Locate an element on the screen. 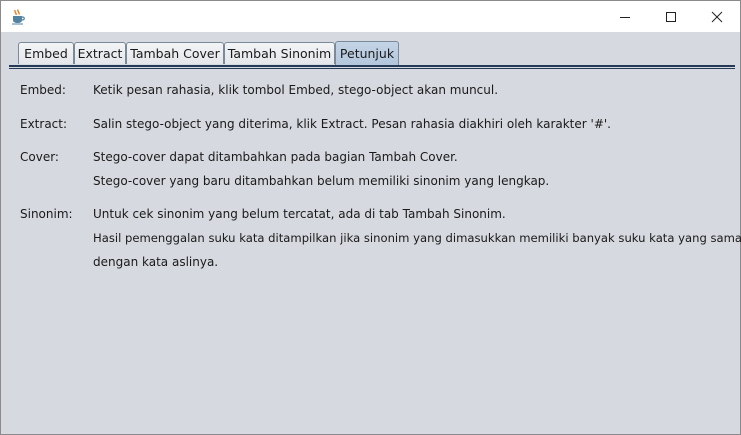 The width and height of the screenshot is (741, 435). title-bar is located at coordinates (370, 16).